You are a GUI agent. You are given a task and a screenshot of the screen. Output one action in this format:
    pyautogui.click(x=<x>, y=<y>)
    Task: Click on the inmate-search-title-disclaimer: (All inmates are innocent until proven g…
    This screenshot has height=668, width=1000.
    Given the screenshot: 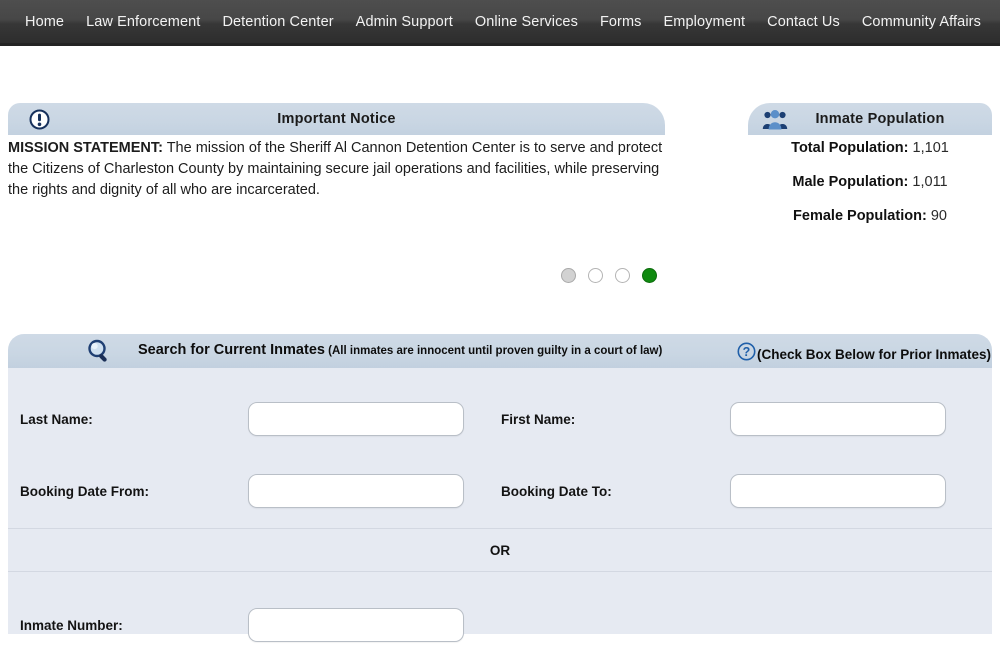 What is the action you would take?
    pyautogui.click(x=493, y=351)
    